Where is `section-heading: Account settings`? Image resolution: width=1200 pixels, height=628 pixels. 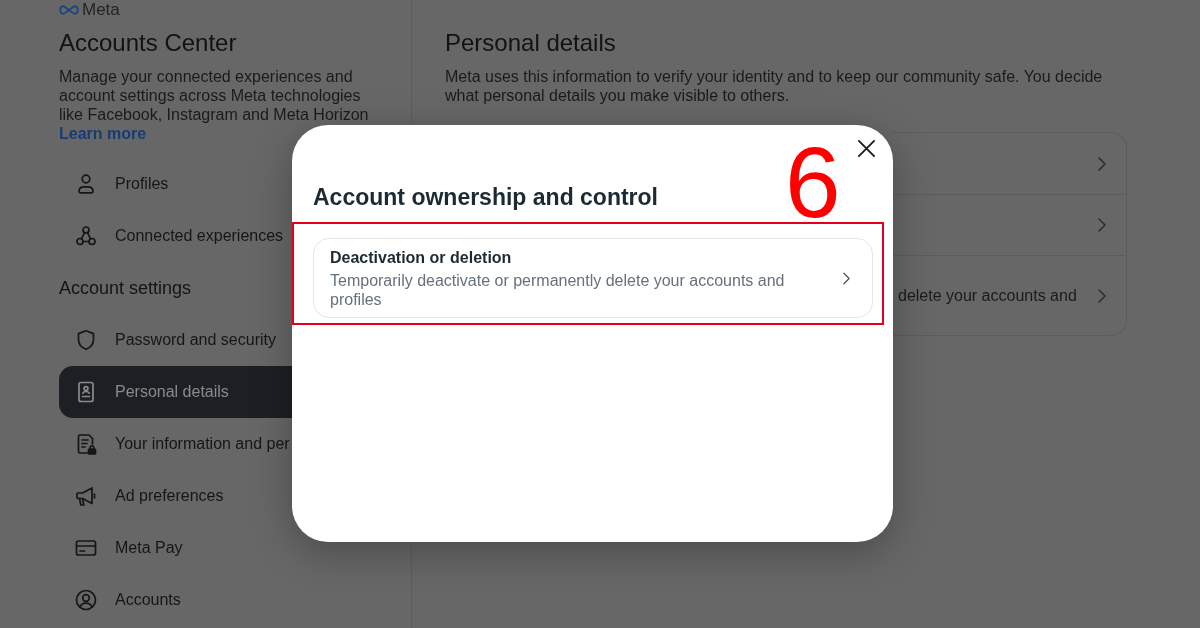
section-heading: Account settings is located at coordinates (125, 288).